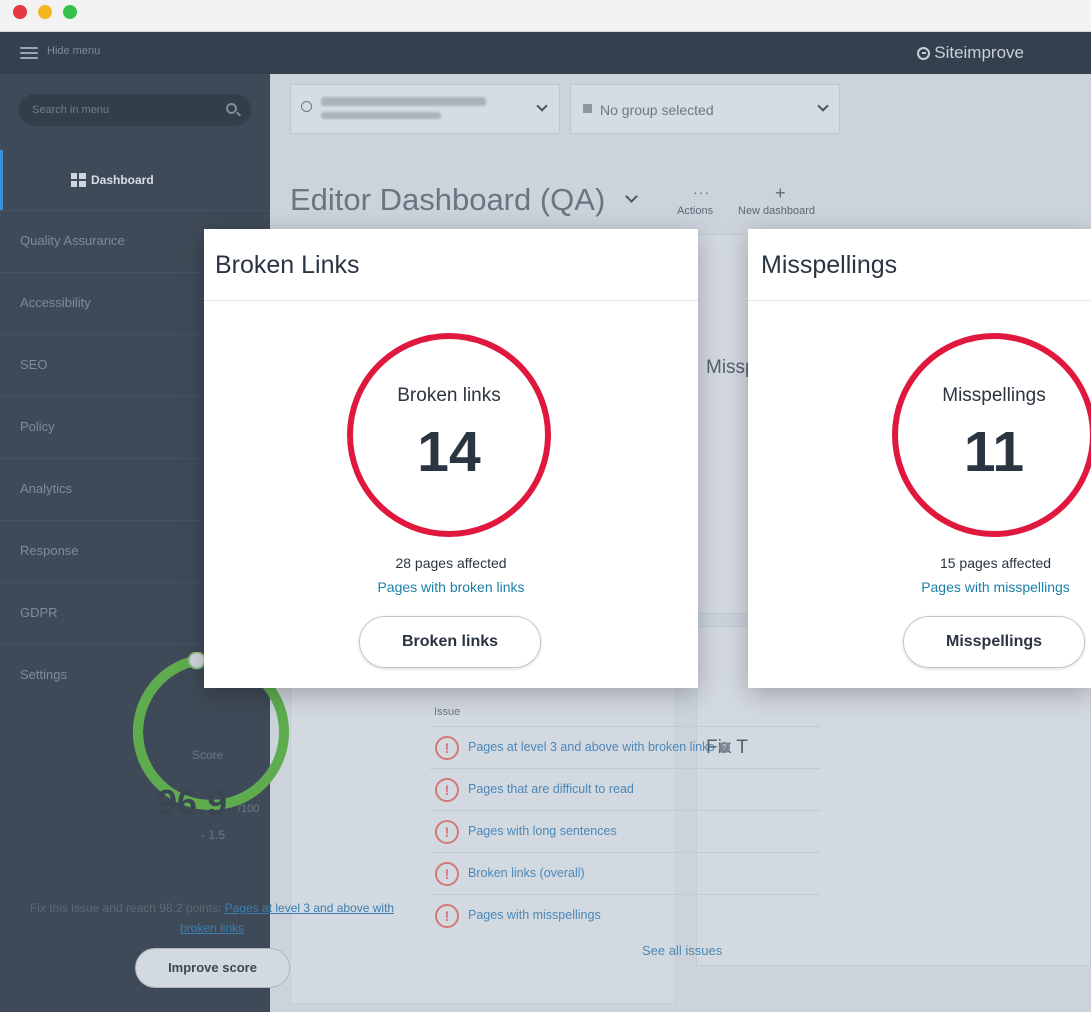 Image resolution: width=1091 pixels, height=1012 pixels. Describe the element at coordinates (306, 106) in the screenshot. I see `globe-icon` at that location.